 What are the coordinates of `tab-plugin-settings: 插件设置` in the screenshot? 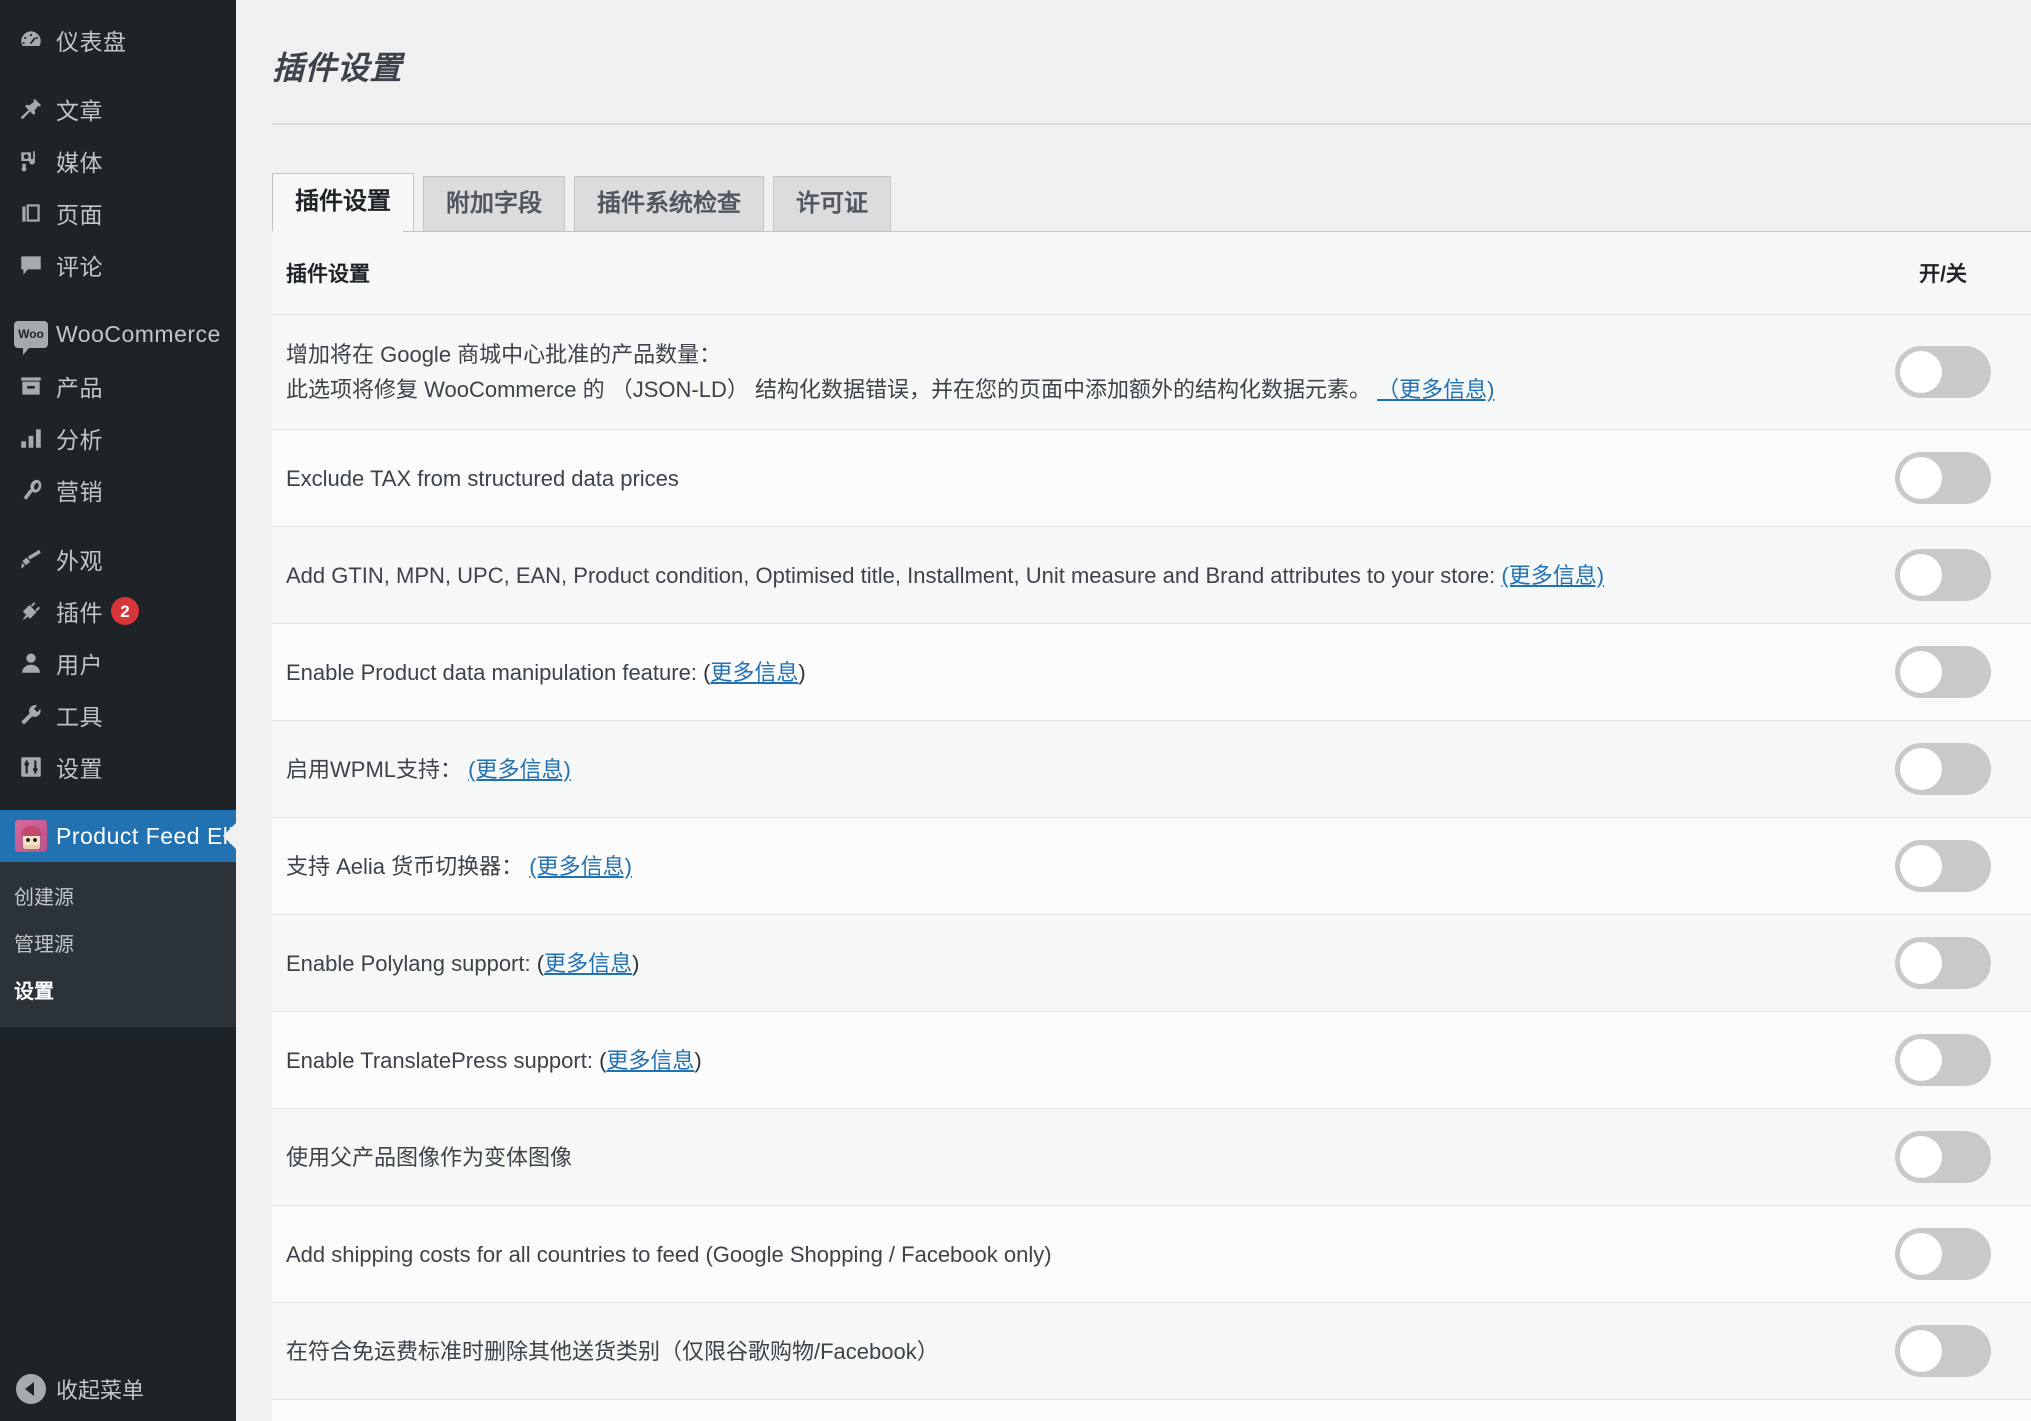 It's located at (343, 201).